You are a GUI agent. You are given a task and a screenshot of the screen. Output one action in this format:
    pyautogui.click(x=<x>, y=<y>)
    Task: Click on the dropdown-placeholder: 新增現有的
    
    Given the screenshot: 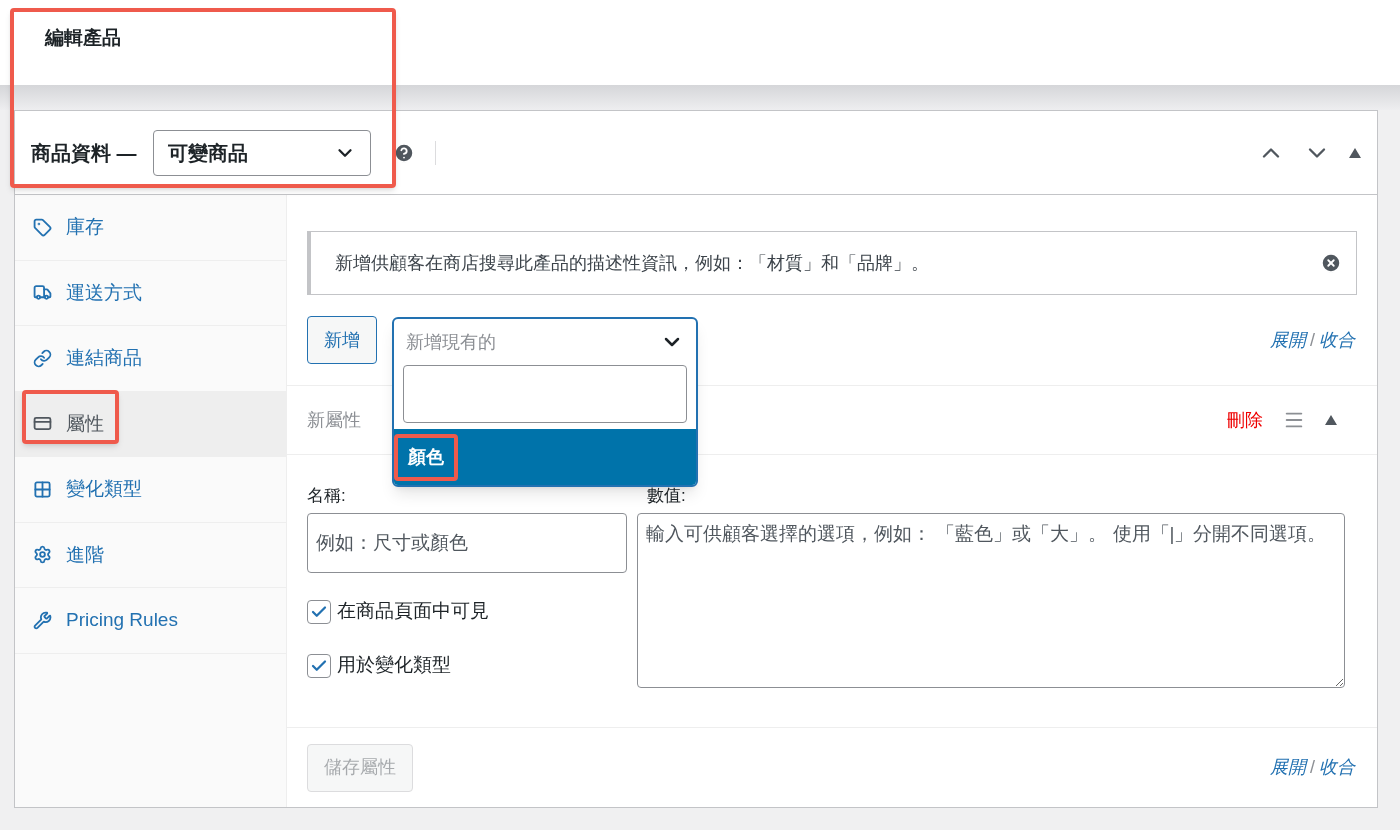 What is the action you would take?
    pyautogui.click(x=451, y=342)
    